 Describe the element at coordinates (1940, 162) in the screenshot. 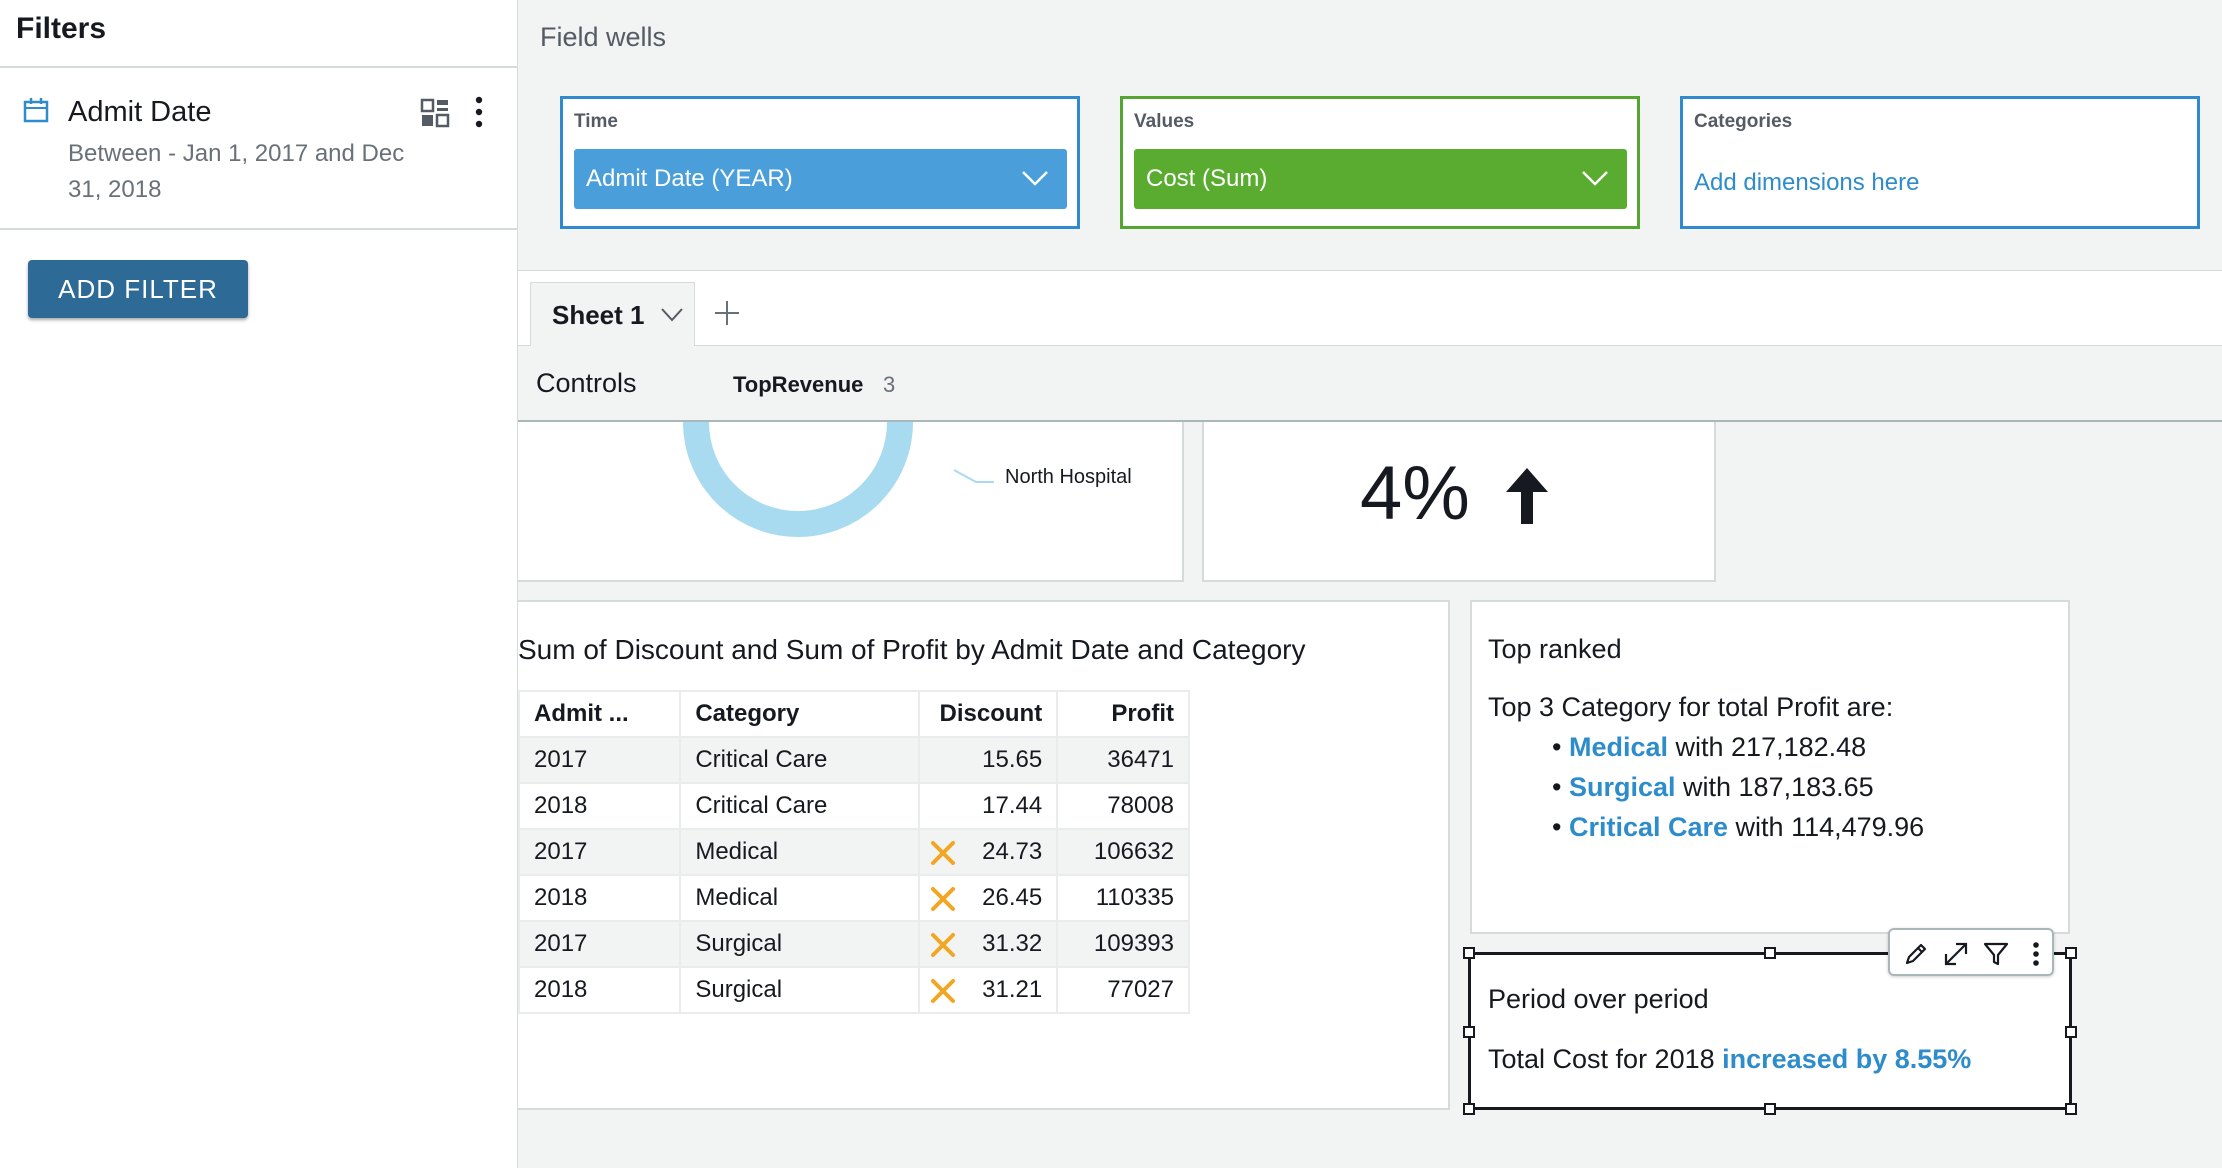

I see `field-well-categories: Categories Add dimensions here` at that location.